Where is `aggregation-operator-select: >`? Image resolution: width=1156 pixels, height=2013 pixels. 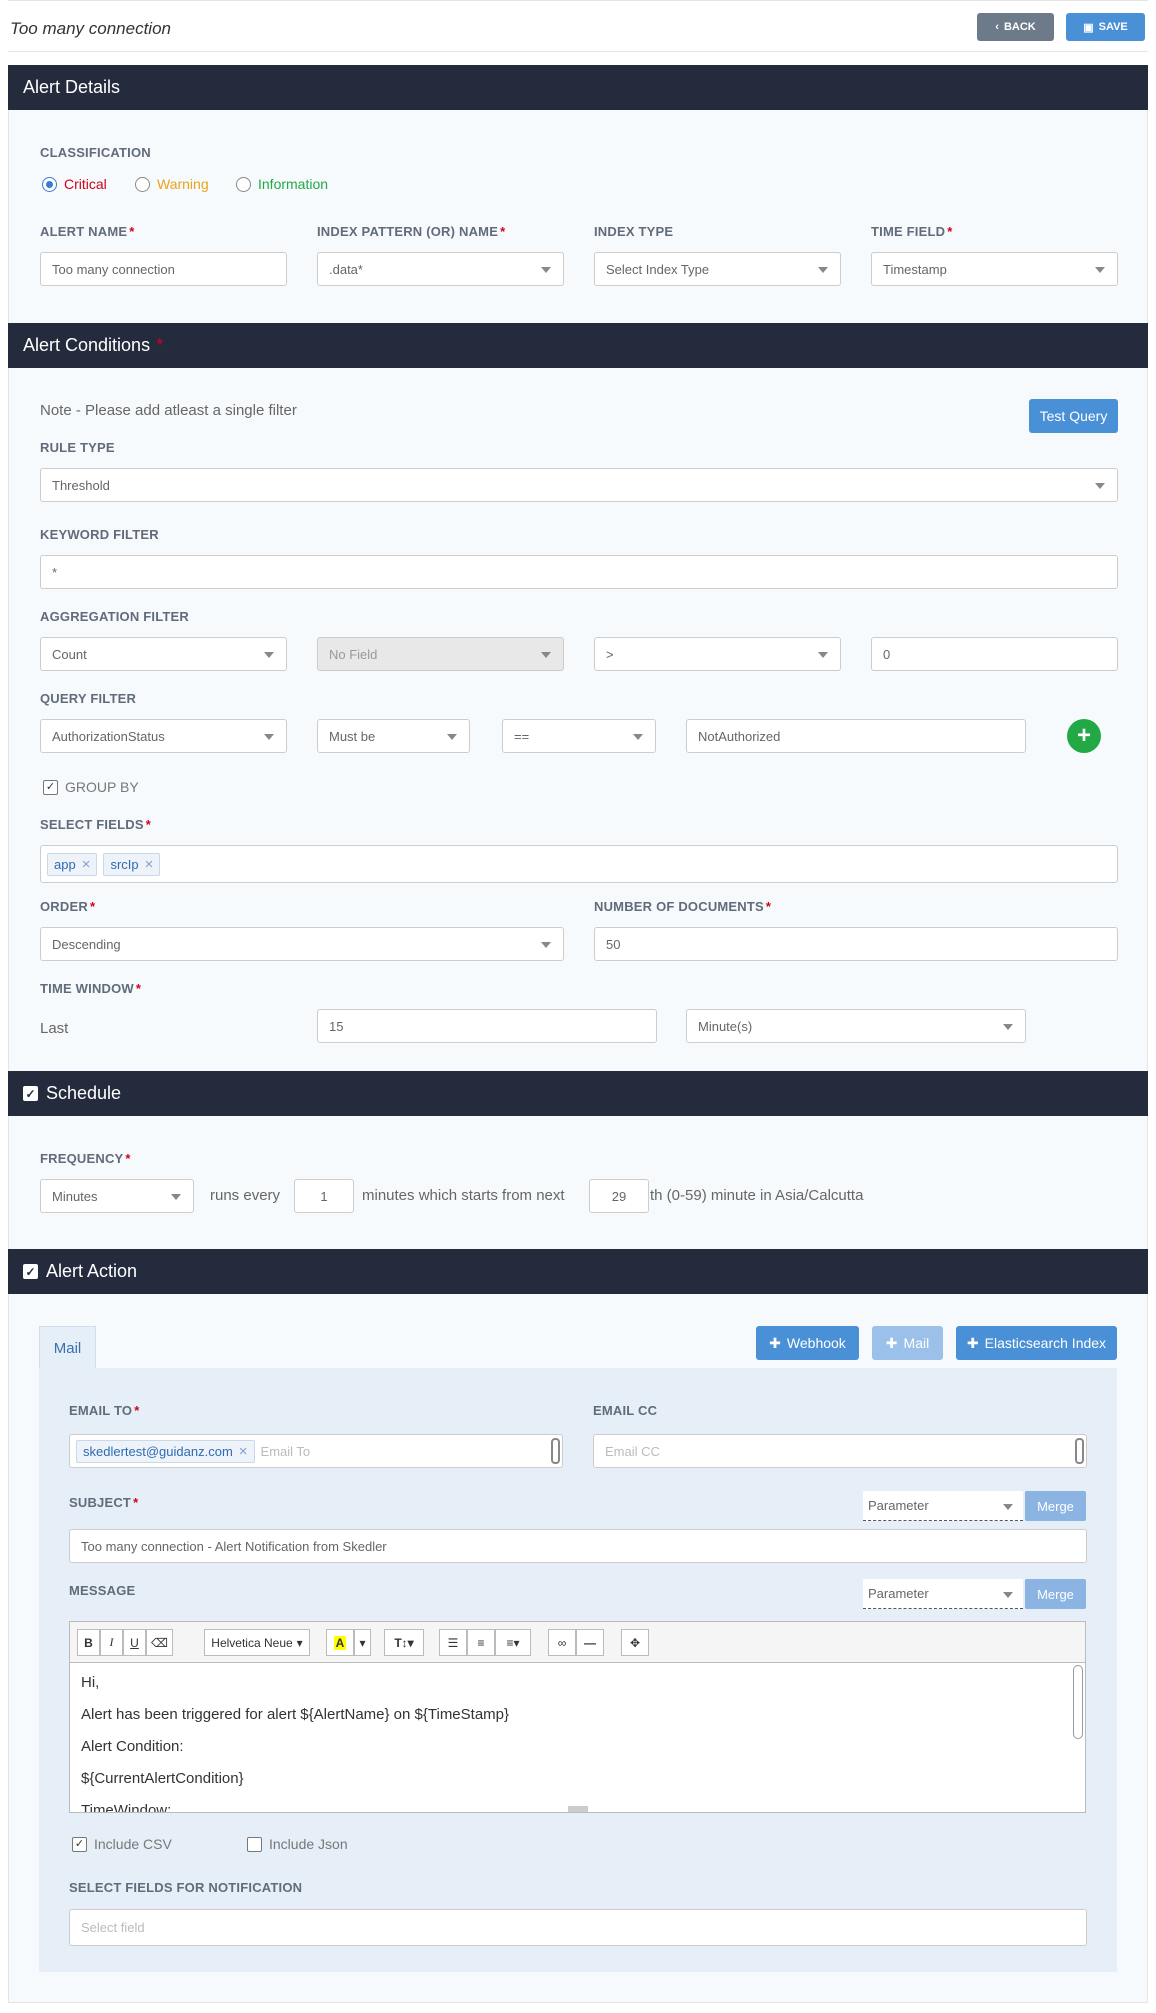 aggregation-operator-select: > is located at coordinates (717, 654).